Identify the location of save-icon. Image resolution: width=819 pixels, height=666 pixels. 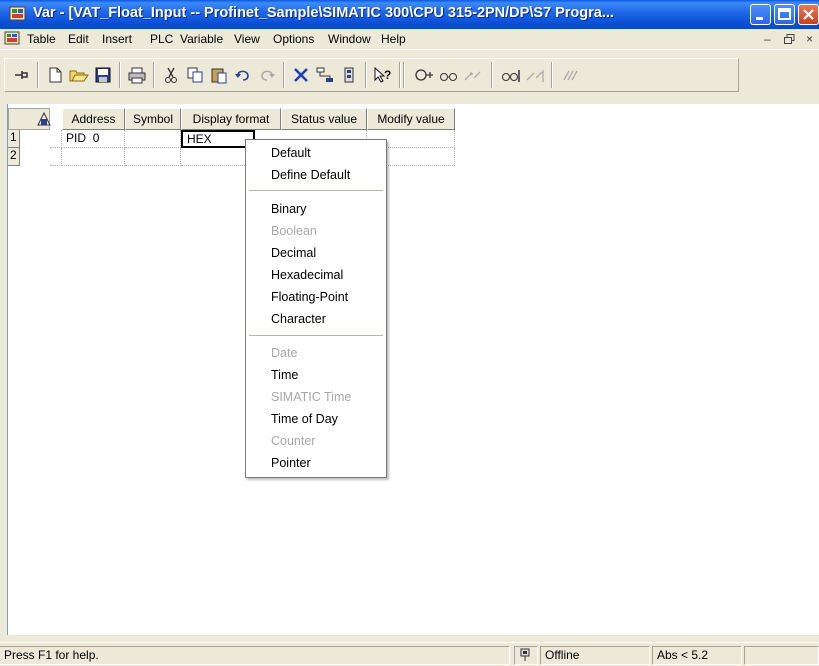
(103, 75).